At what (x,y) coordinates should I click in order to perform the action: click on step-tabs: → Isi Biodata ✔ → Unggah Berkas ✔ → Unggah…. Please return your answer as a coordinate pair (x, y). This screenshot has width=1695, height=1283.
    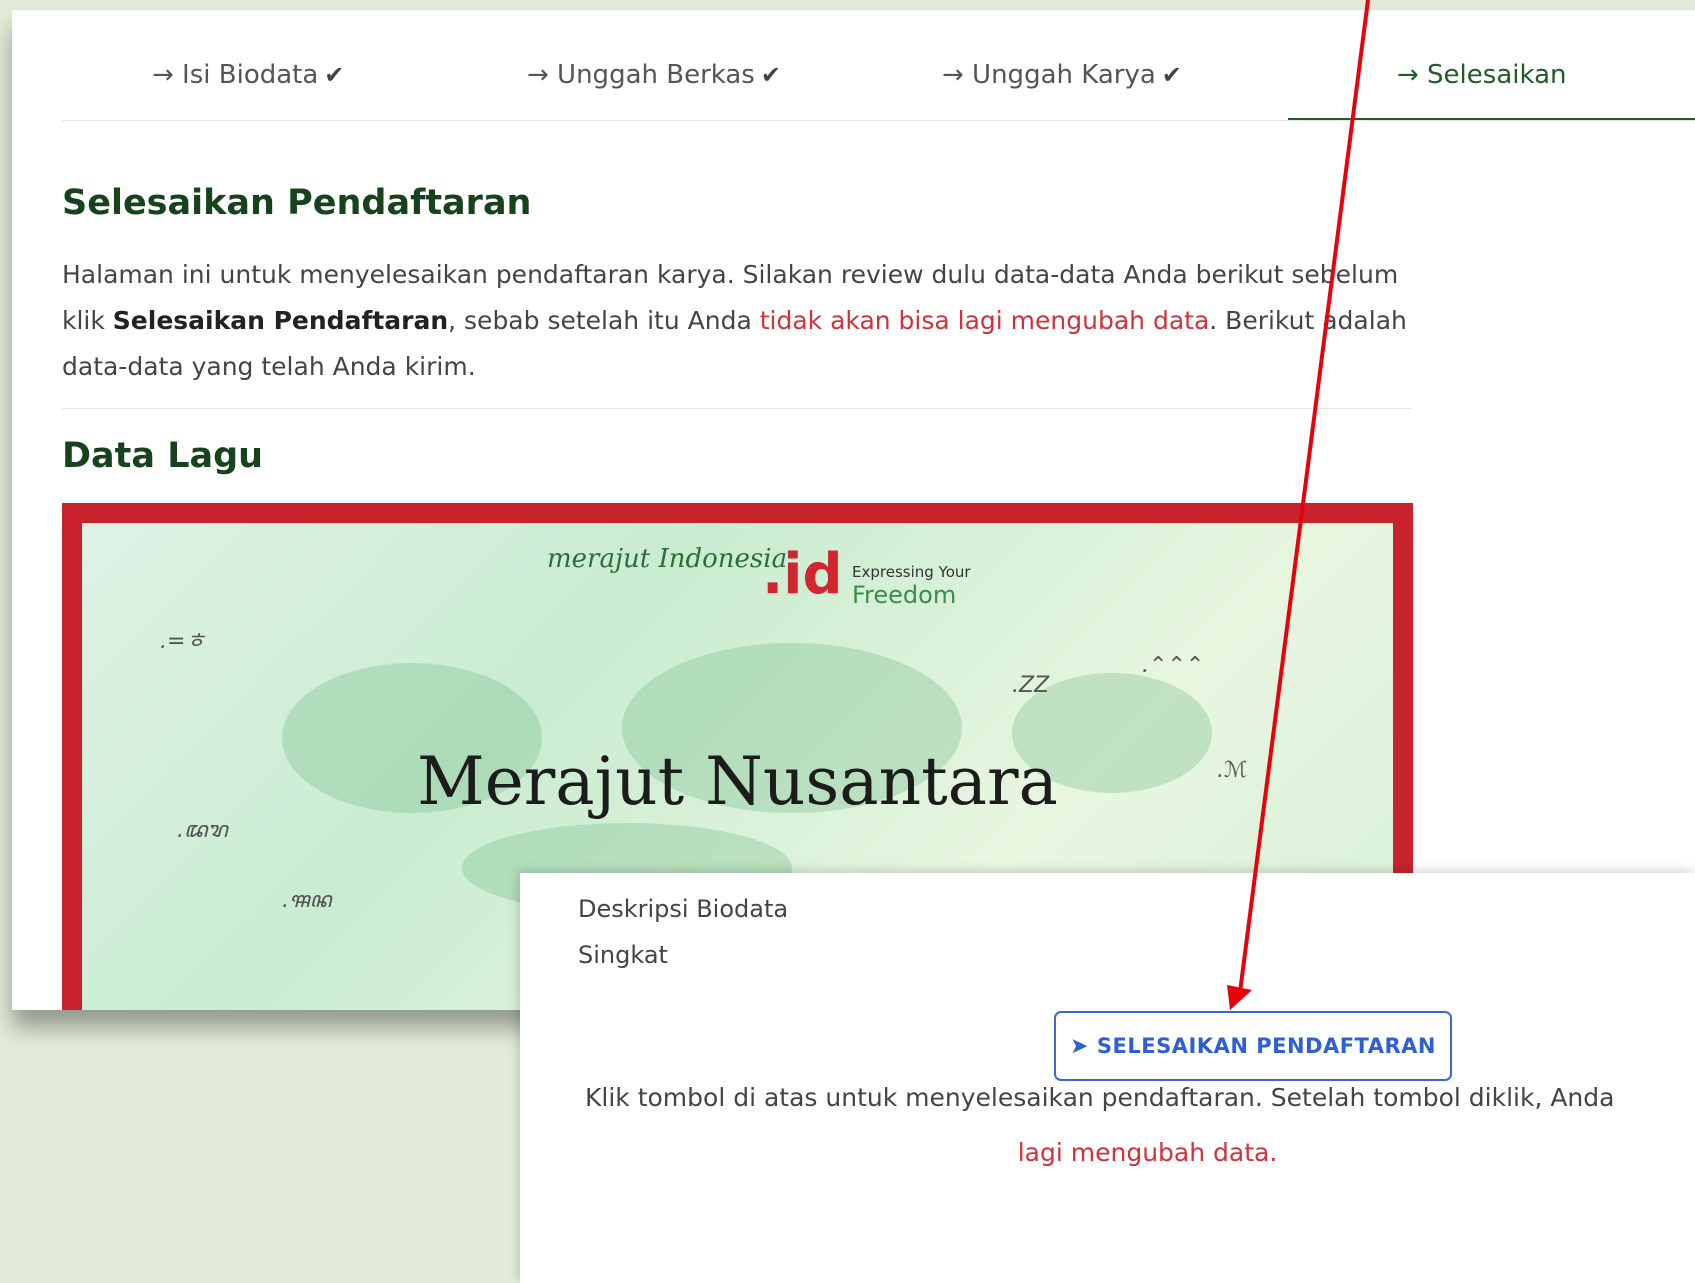
    Looking at the image, I should click on (878, 80).